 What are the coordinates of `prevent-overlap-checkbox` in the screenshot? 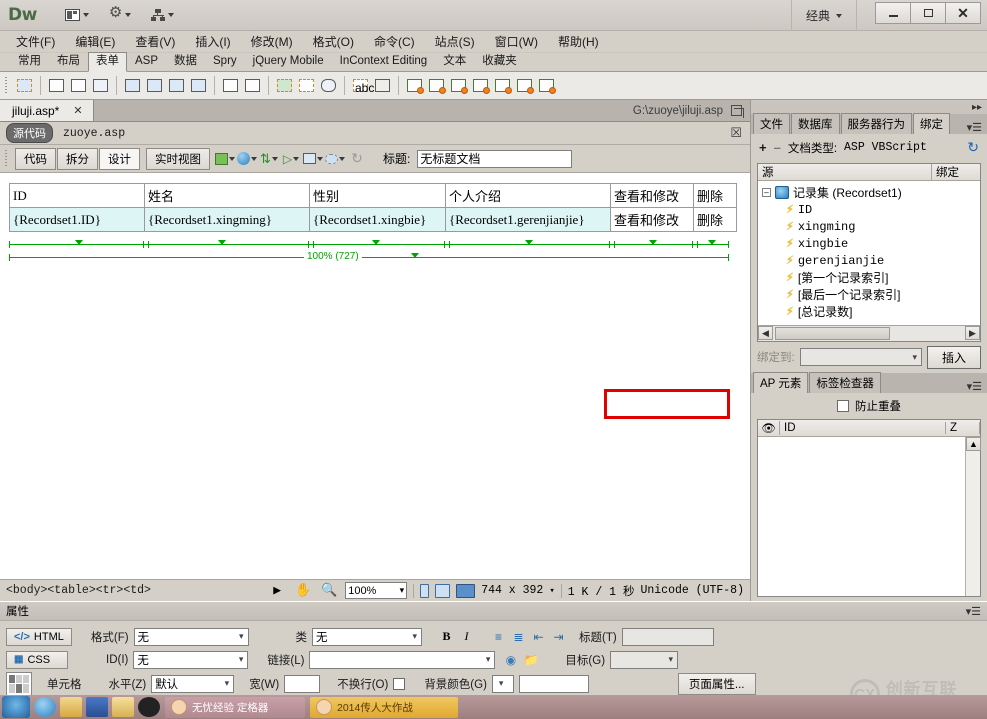 It's located at (843, 405).